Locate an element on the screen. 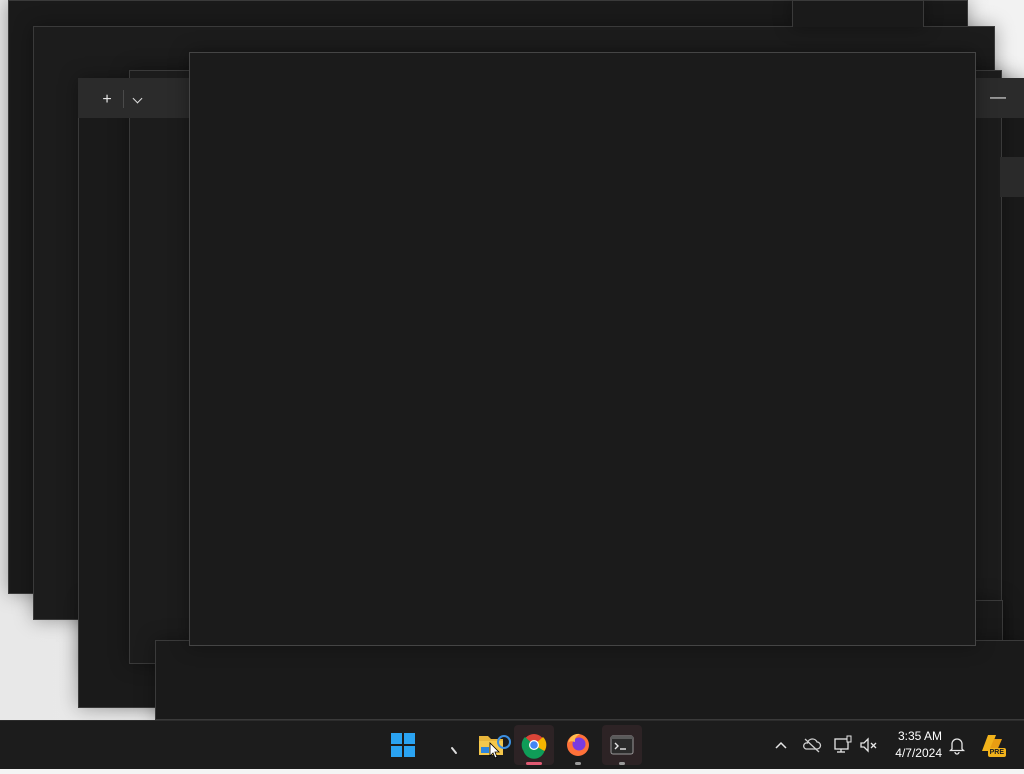 The image size is (1024, 774). taskbar: 3:35 AM 4/7/2024 PRE is located at coordinates (512, 744).